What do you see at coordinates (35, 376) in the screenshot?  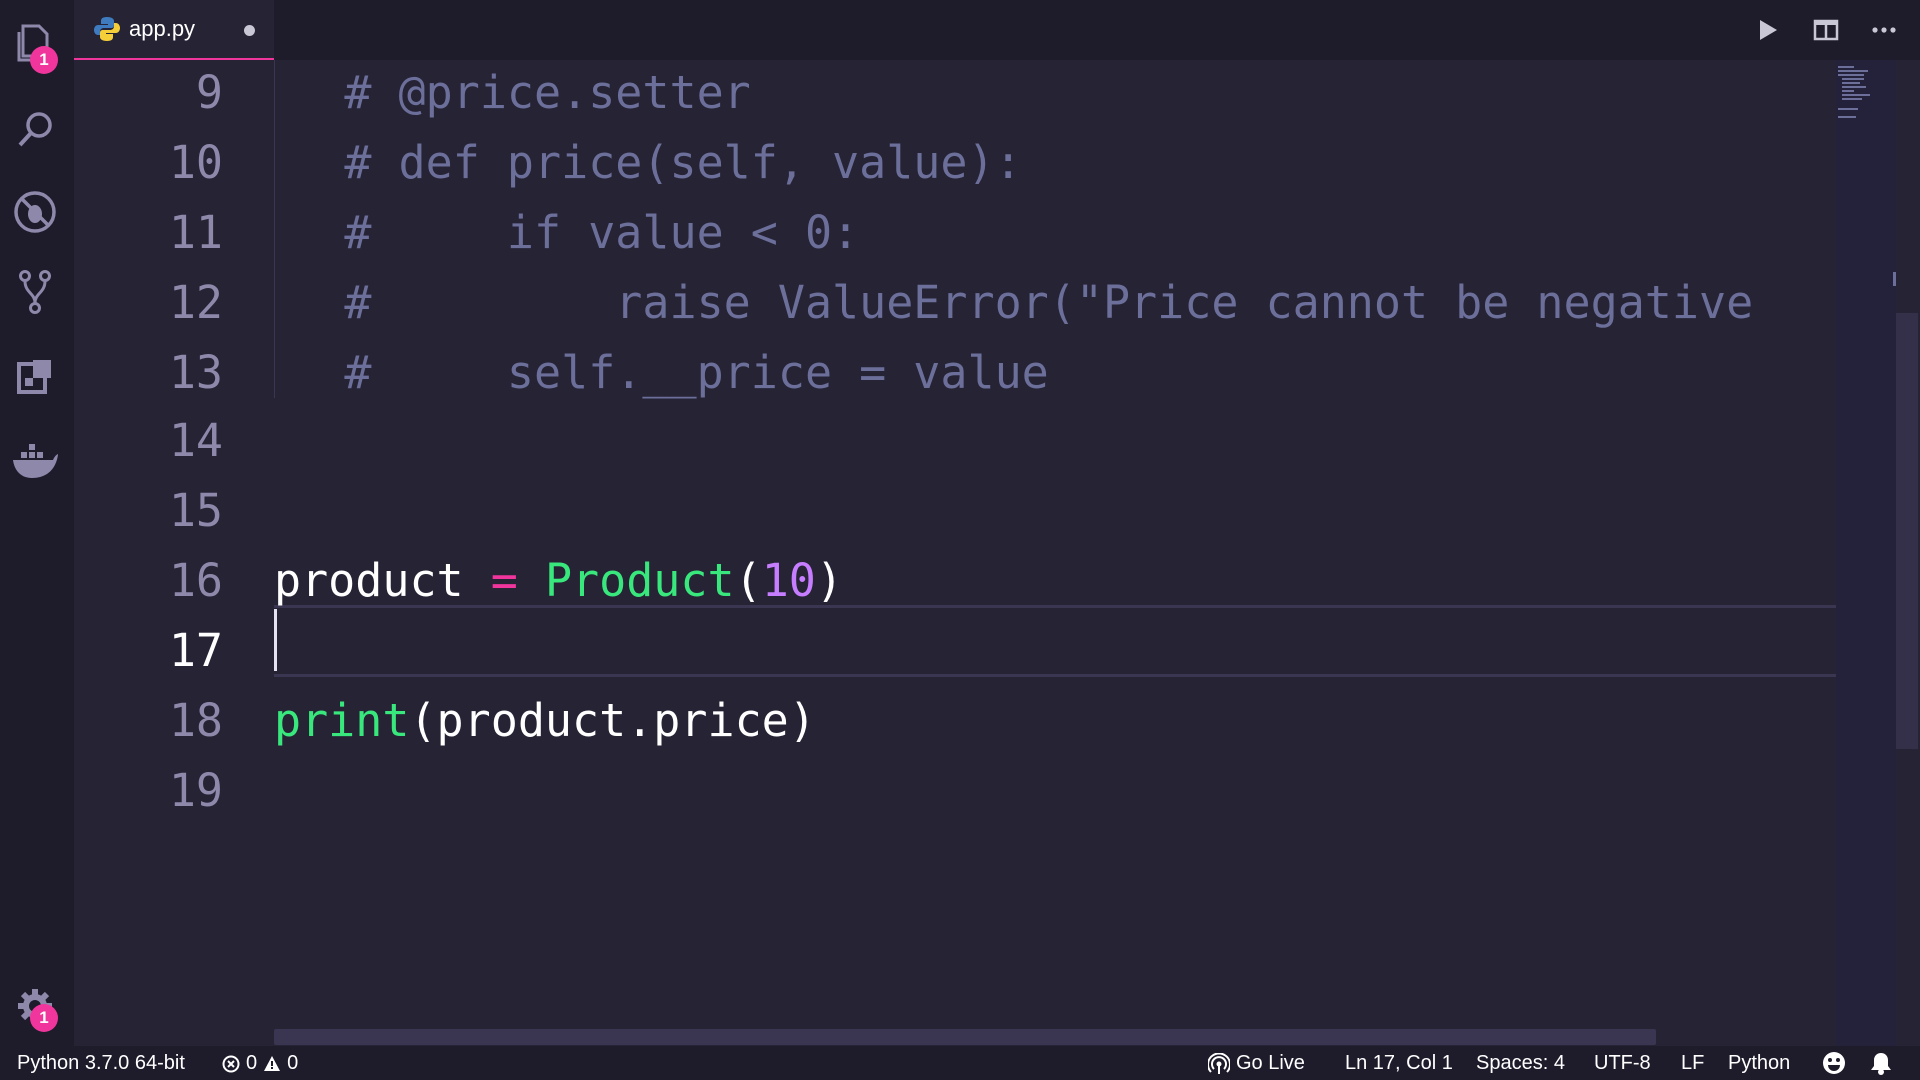 I see `extensions-icon` at bounding box center [35, 376].